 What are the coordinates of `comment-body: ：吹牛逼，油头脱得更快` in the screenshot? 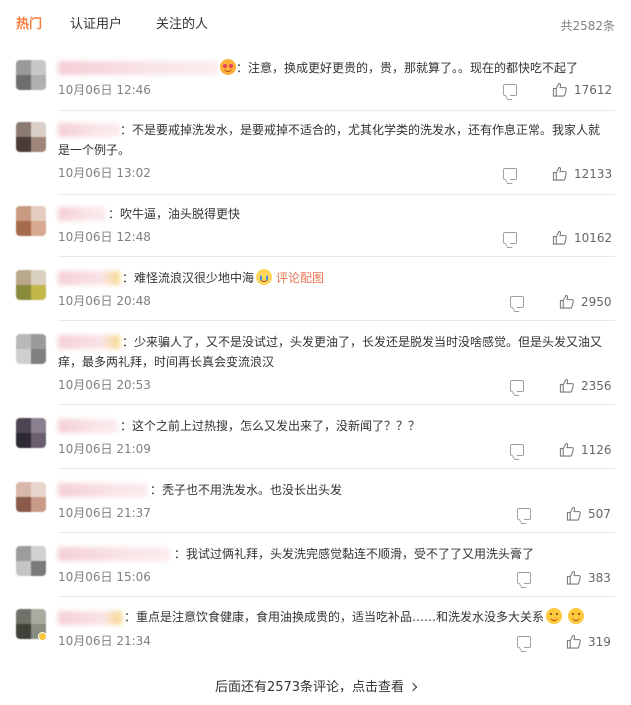 It's located at (359, 214).